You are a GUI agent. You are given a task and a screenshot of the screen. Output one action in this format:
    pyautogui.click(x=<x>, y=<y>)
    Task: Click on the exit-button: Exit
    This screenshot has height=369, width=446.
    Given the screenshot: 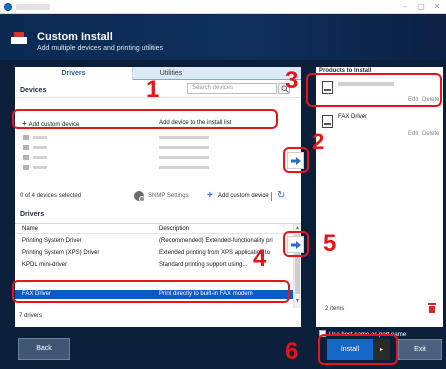 What is the action you would take?
    pyautogui.click(x=420, y=349)
    